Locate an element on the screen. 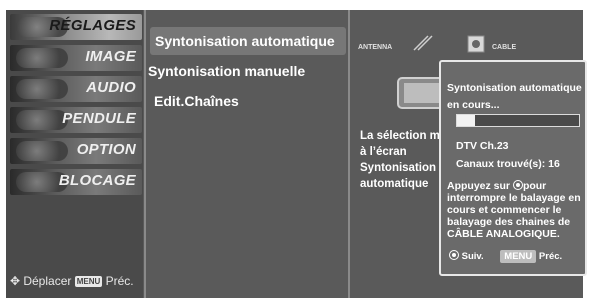 The width and height of the screenshot is (589, 300). popup-title: Syntonisation automatique is located at coordinates (514, 88).